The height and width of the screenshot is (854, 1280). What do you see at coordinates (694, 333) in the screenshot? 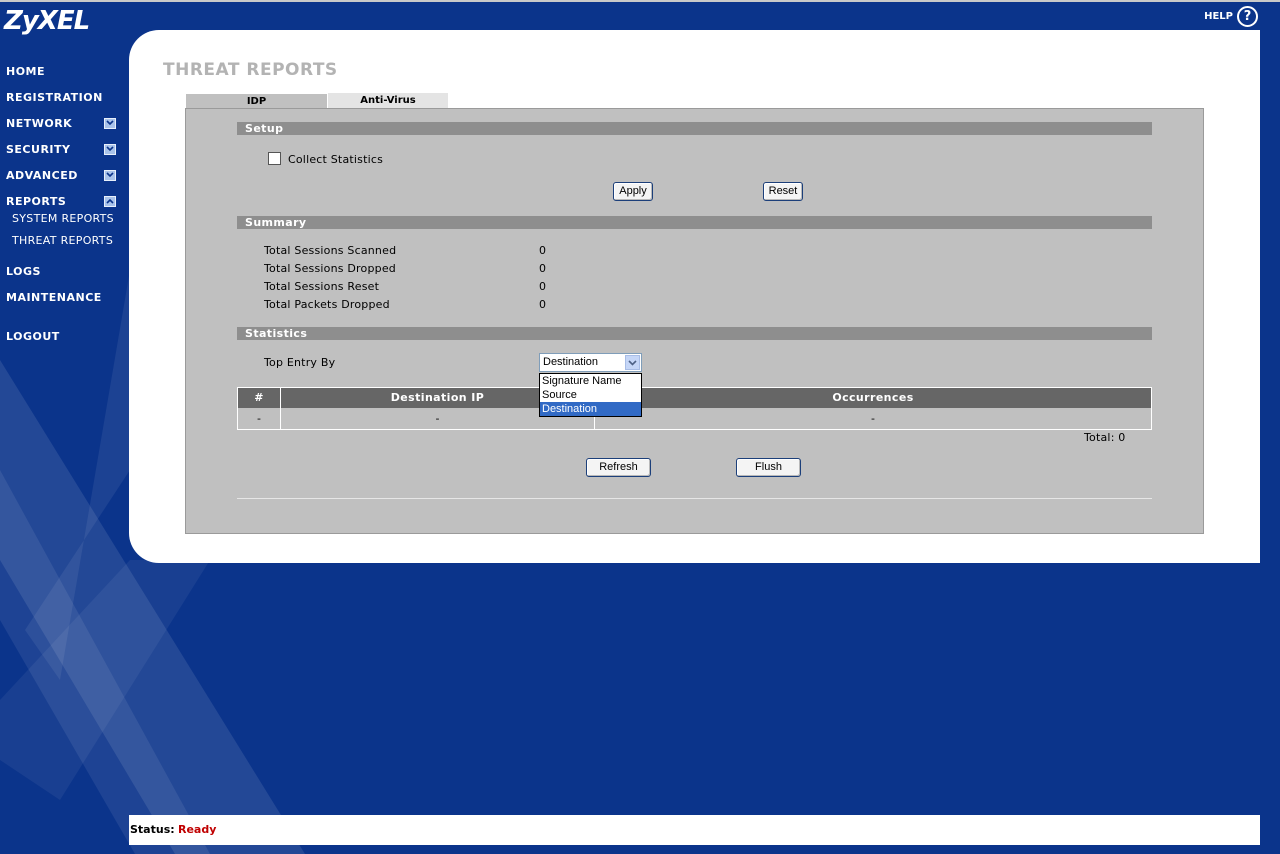
I see `statistics-section-header: Statistics` at bounding box center [694, 333].